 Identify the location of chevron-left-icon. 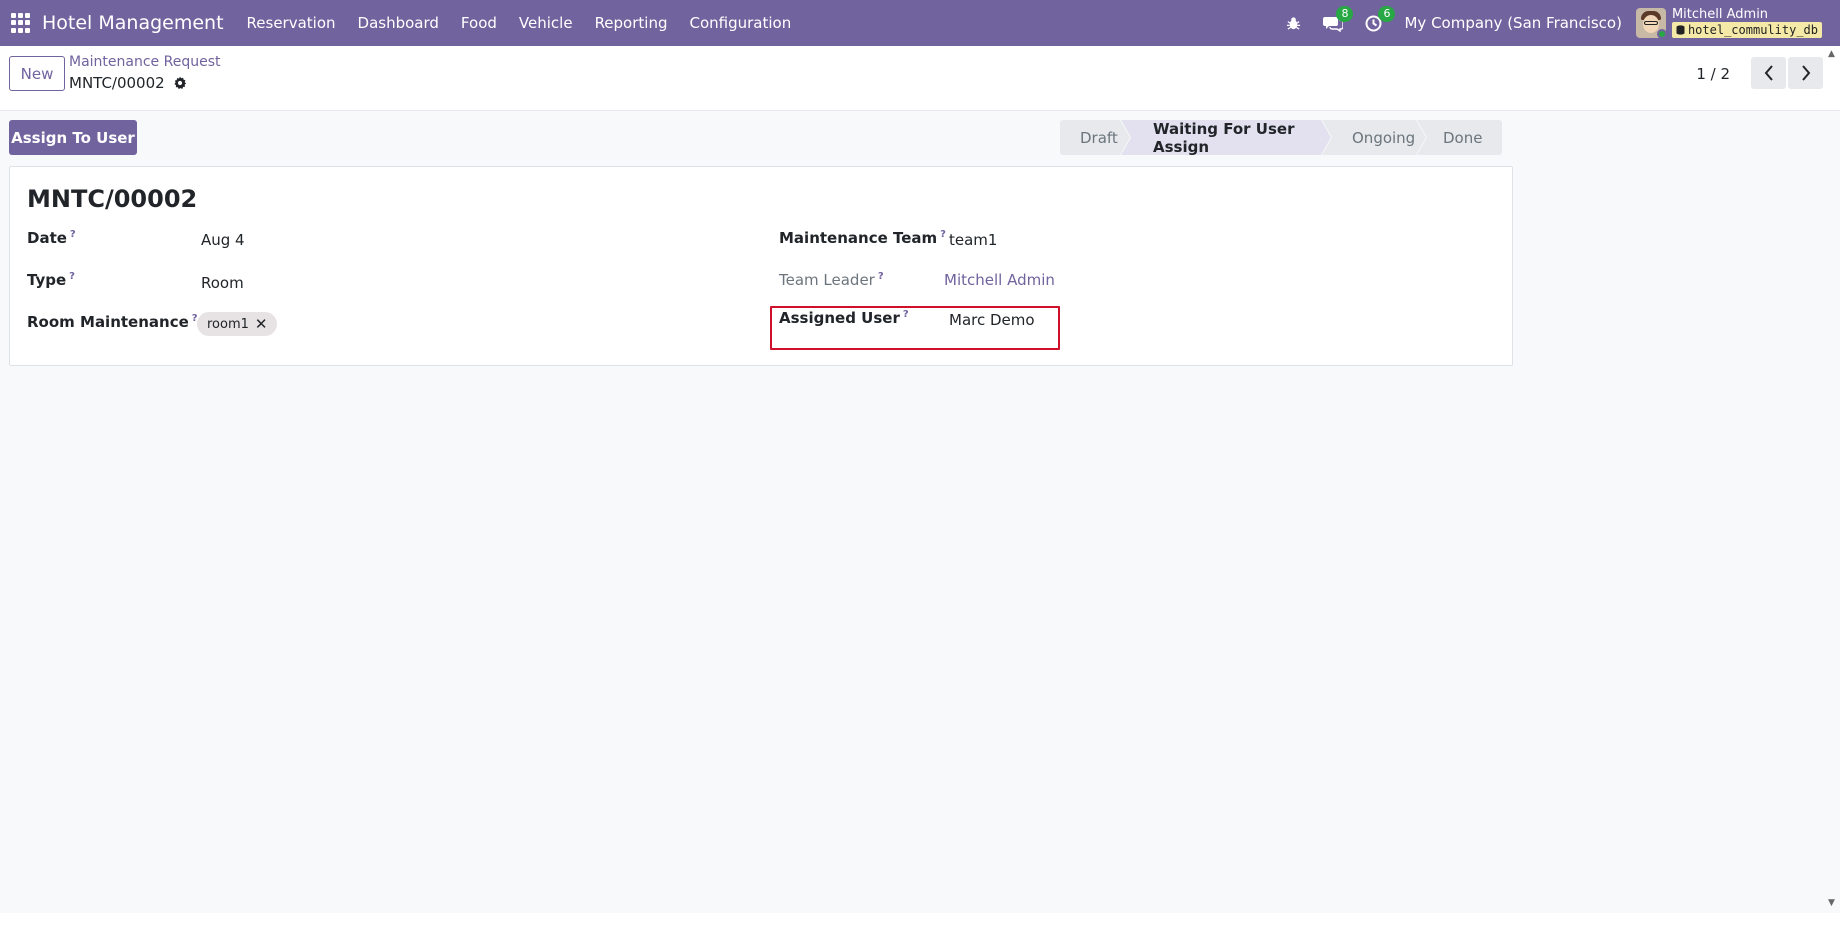
(1768, 73).